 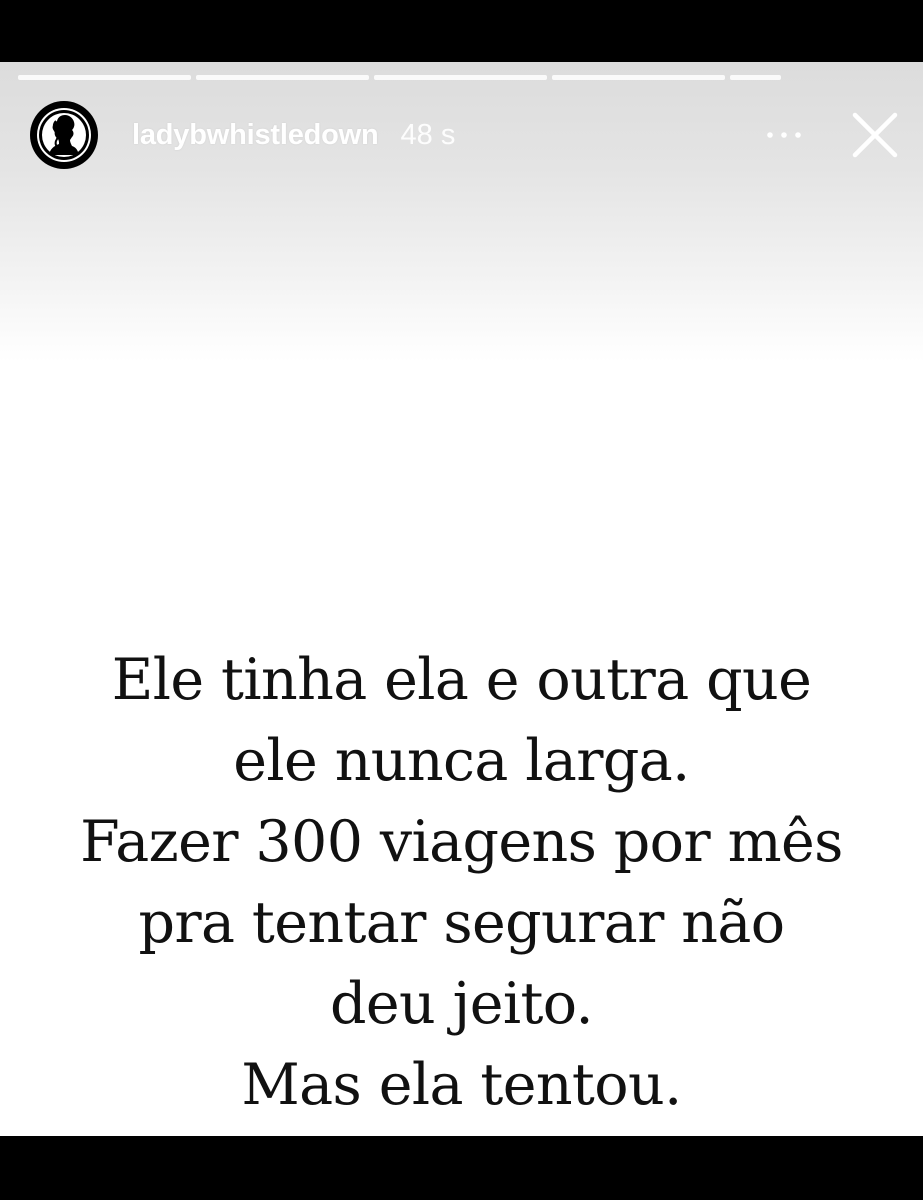 I want to click on story-progress-bar, so click(x=400, y=77).